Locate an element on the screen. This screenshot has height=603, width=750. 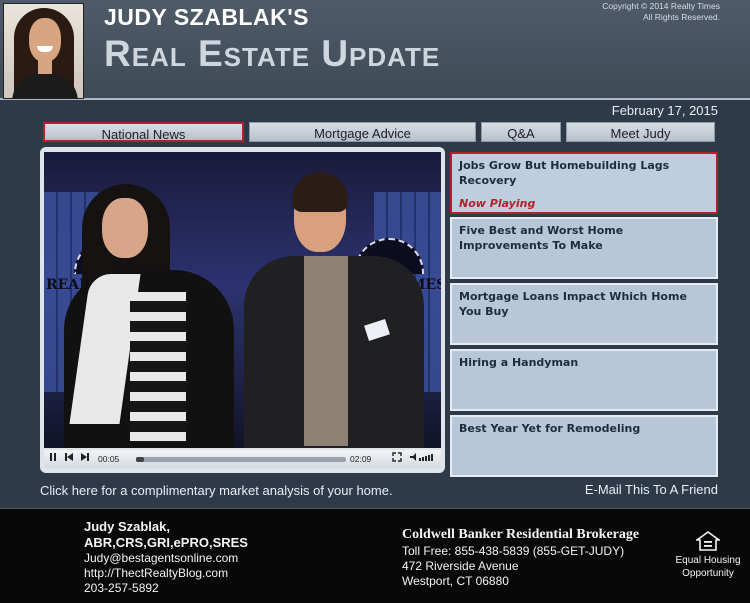
copyright-line: Copyright © 2014 Realty Times is located at coordinates (661, 6).